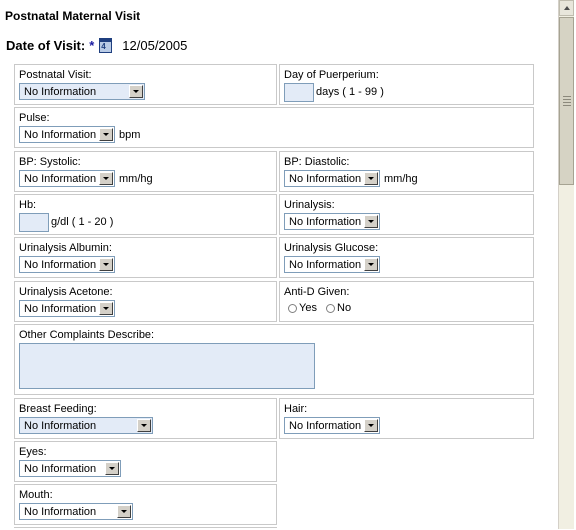  I want to click on hb-unit: g/dl ( 1 - 20 ), so click(82, 222).